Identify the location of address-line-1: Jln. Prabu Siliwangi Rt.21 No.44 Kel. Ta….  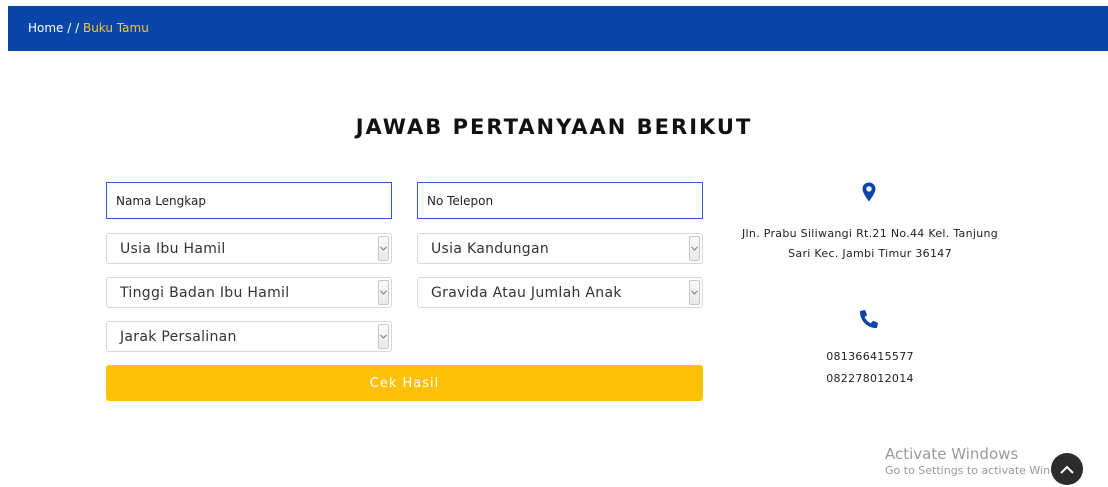
(870, 233).